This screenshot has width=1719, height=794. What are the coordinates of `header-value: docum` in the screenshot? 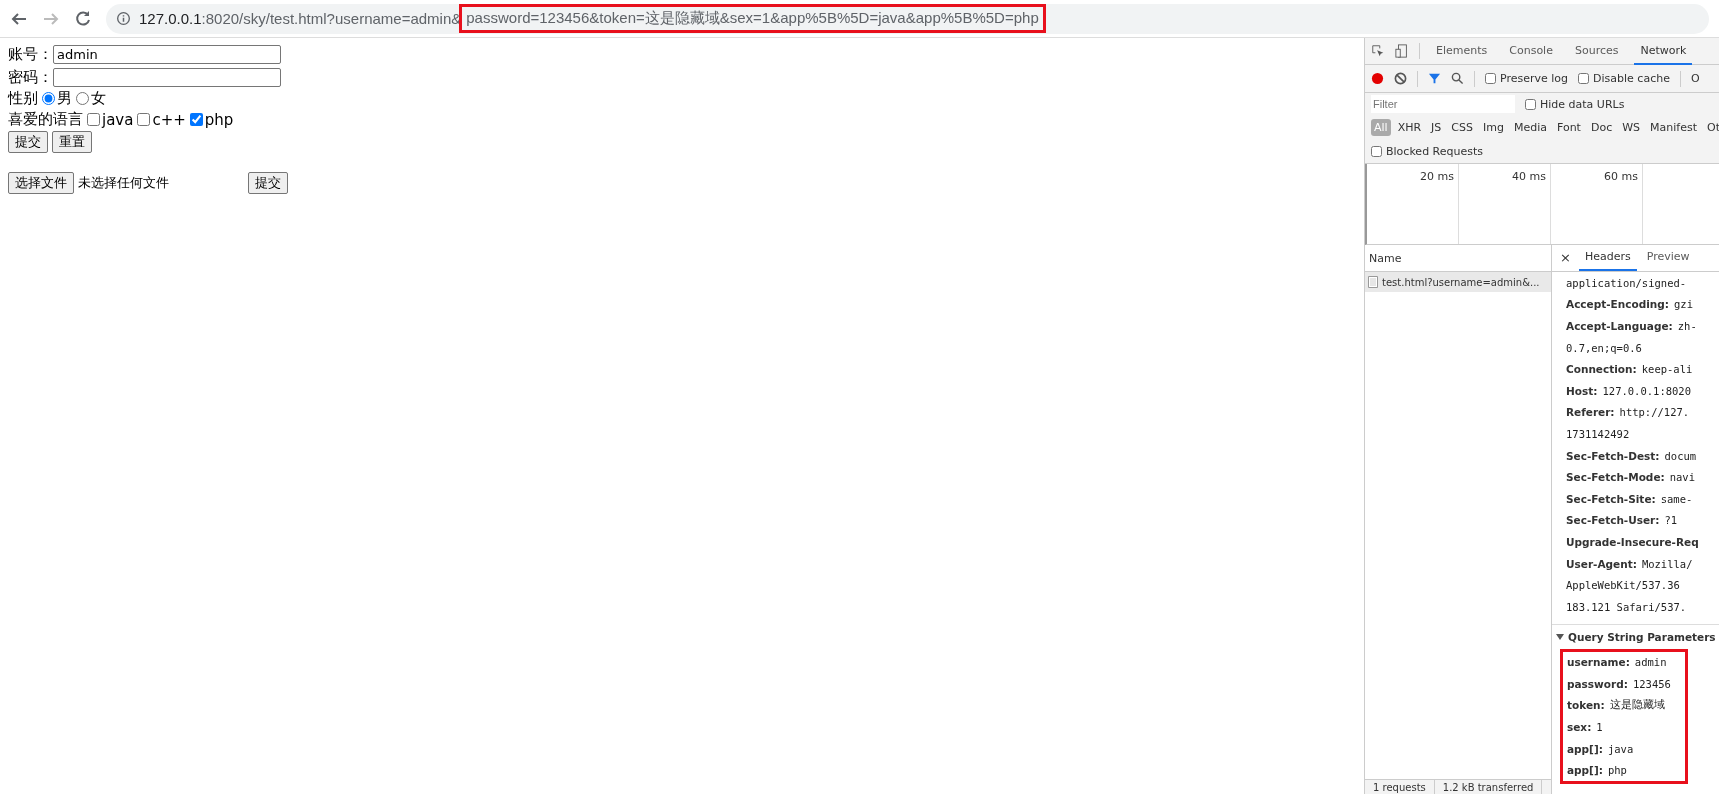 It's located at (1680, 455).